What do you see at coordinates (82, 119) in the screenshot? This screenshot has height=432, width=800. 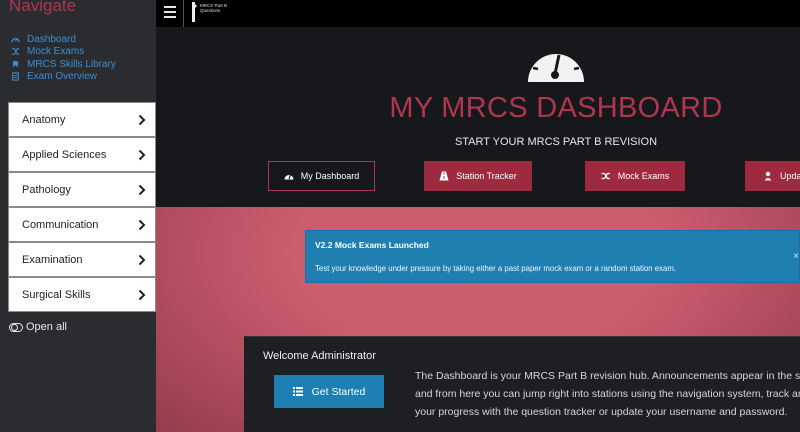 I see `accordion-anatomy: Anatomy` at bounding box center [82, 119].